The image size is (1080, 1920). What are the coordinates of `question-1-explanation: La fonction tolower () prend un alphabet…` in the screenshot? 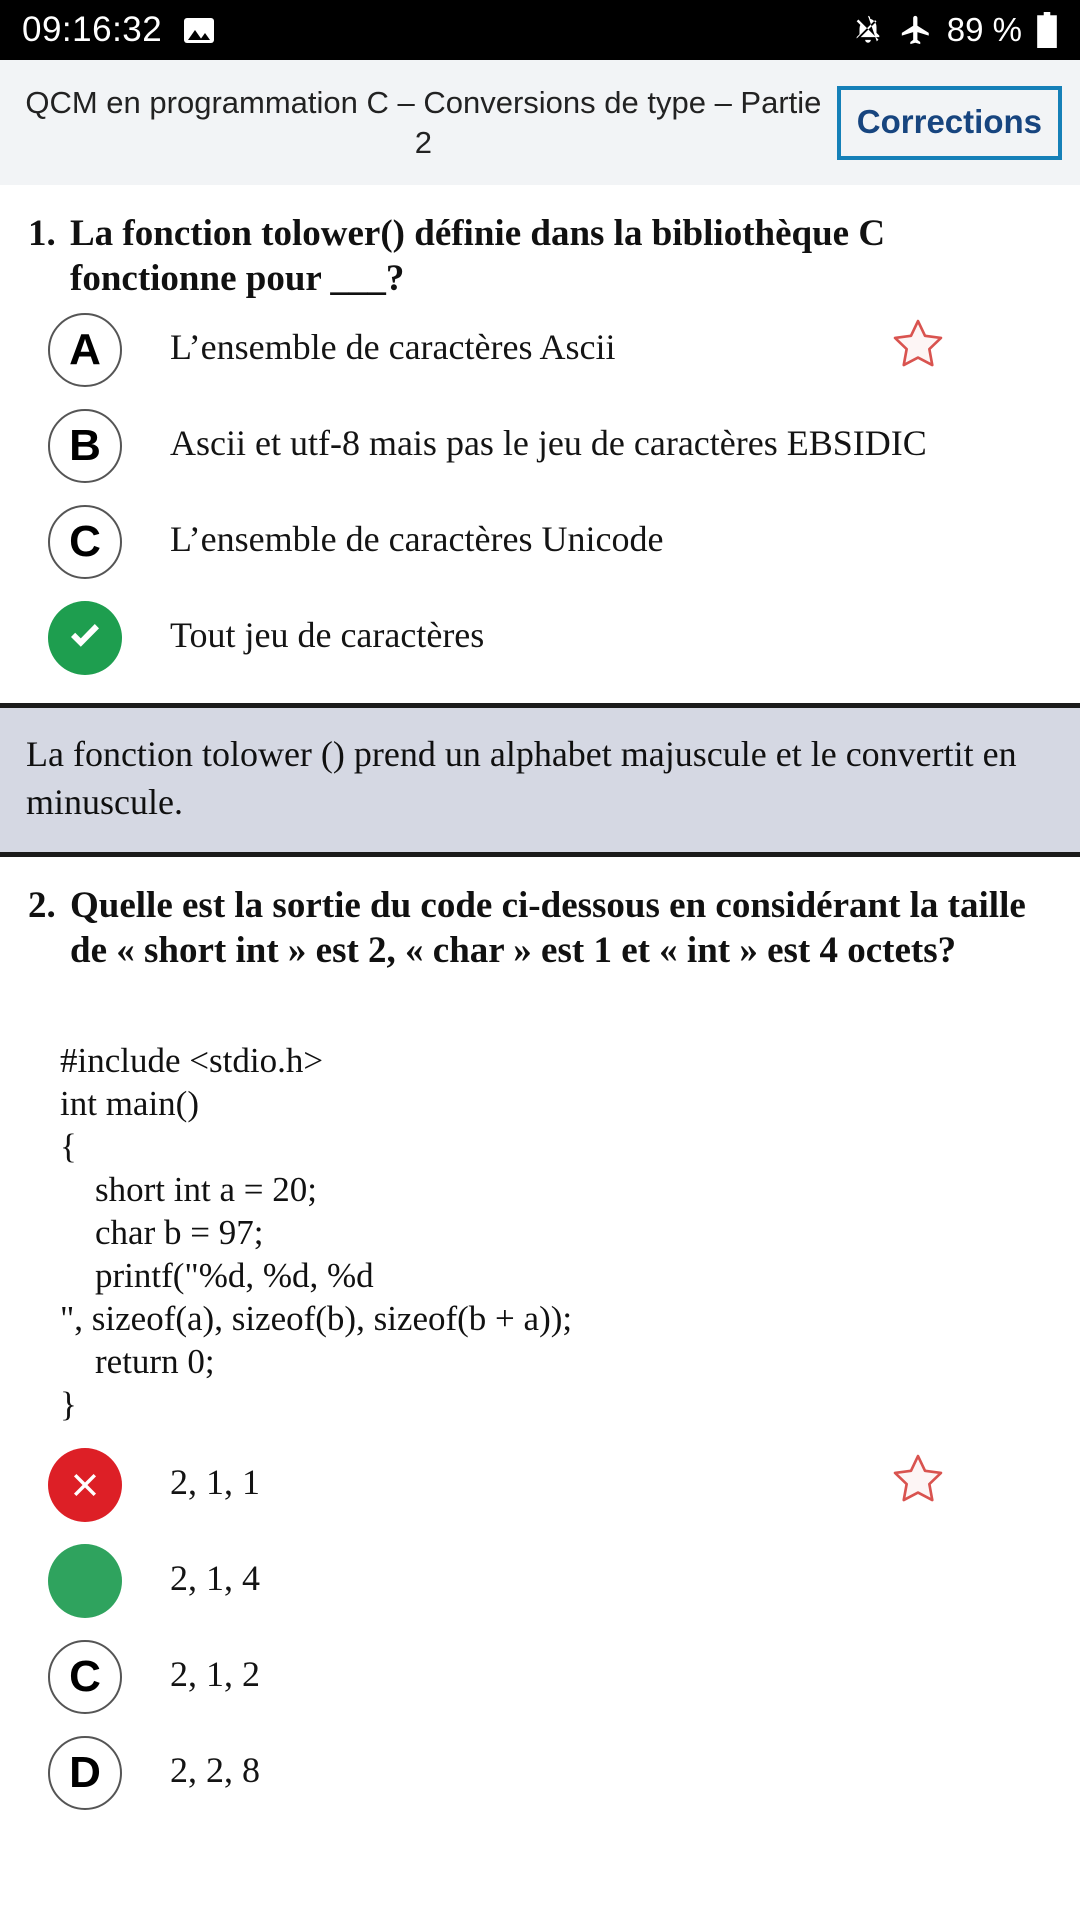 It's located at (540, 780).